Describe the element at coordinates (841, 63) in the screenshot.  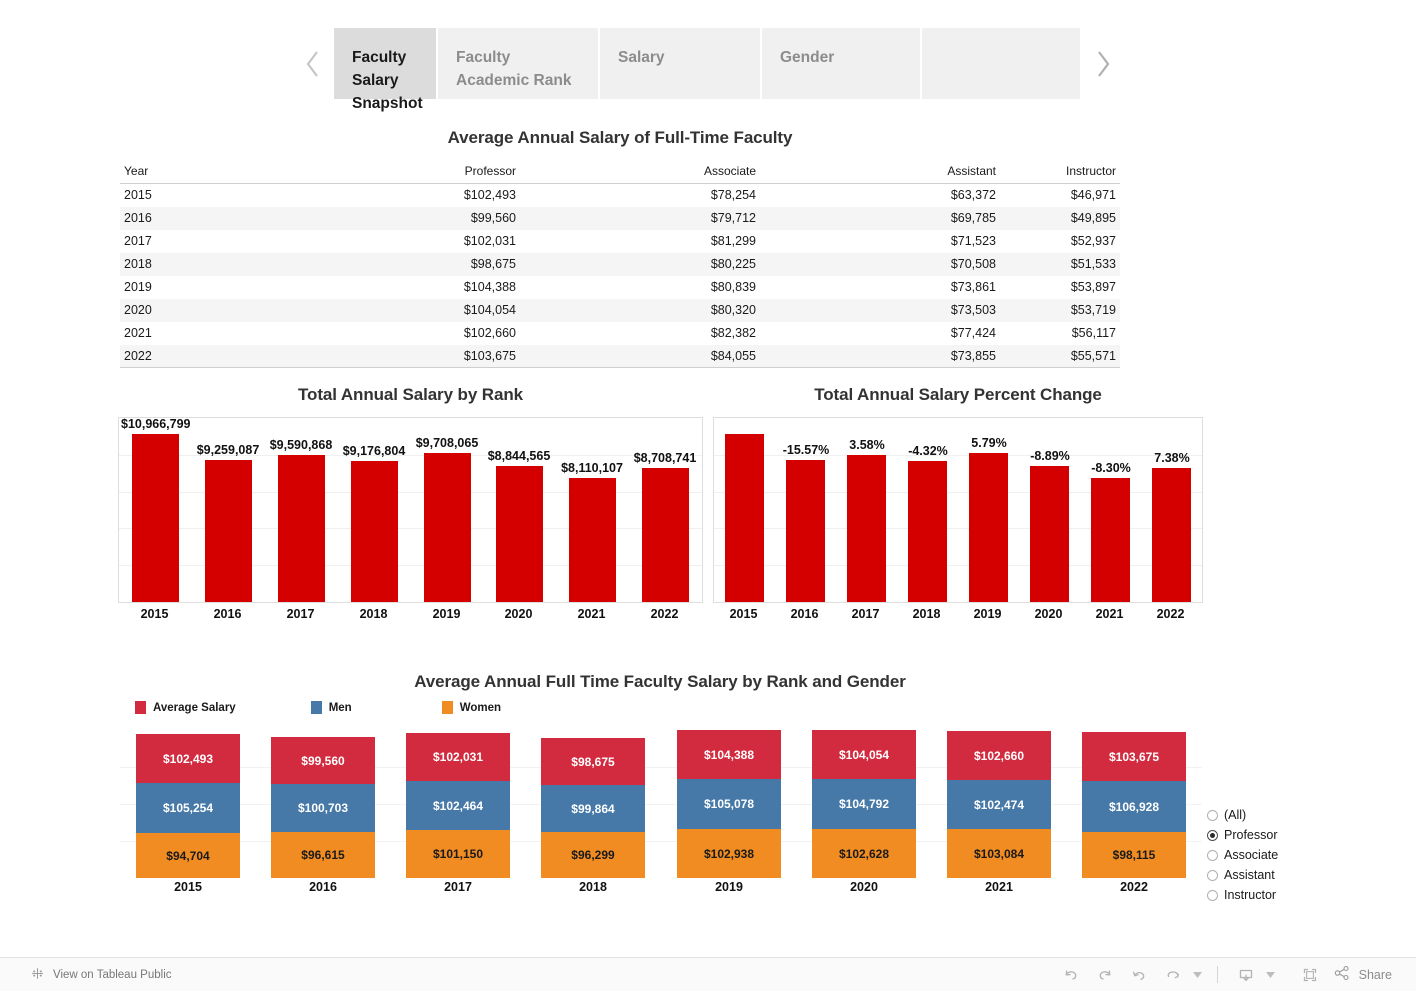
I see `tab-gender: Gender` at that location.